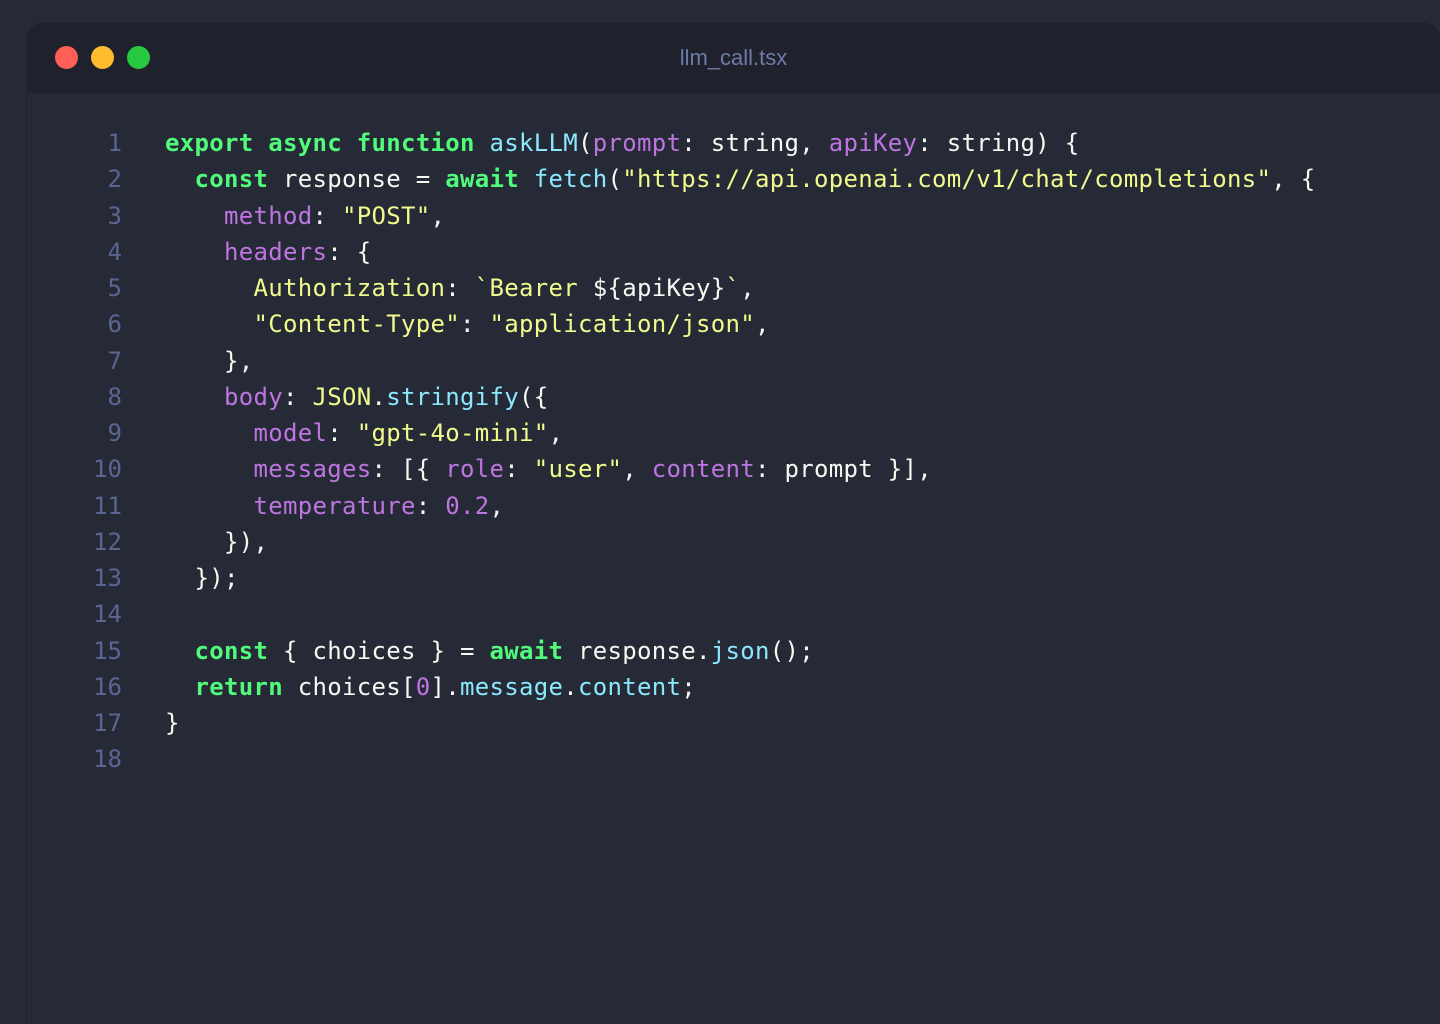 This screenshot has height=1024, width=1440. Describe the element at coordinates (114, 179) in the screenshot. I see `line-number: 2` at that location.